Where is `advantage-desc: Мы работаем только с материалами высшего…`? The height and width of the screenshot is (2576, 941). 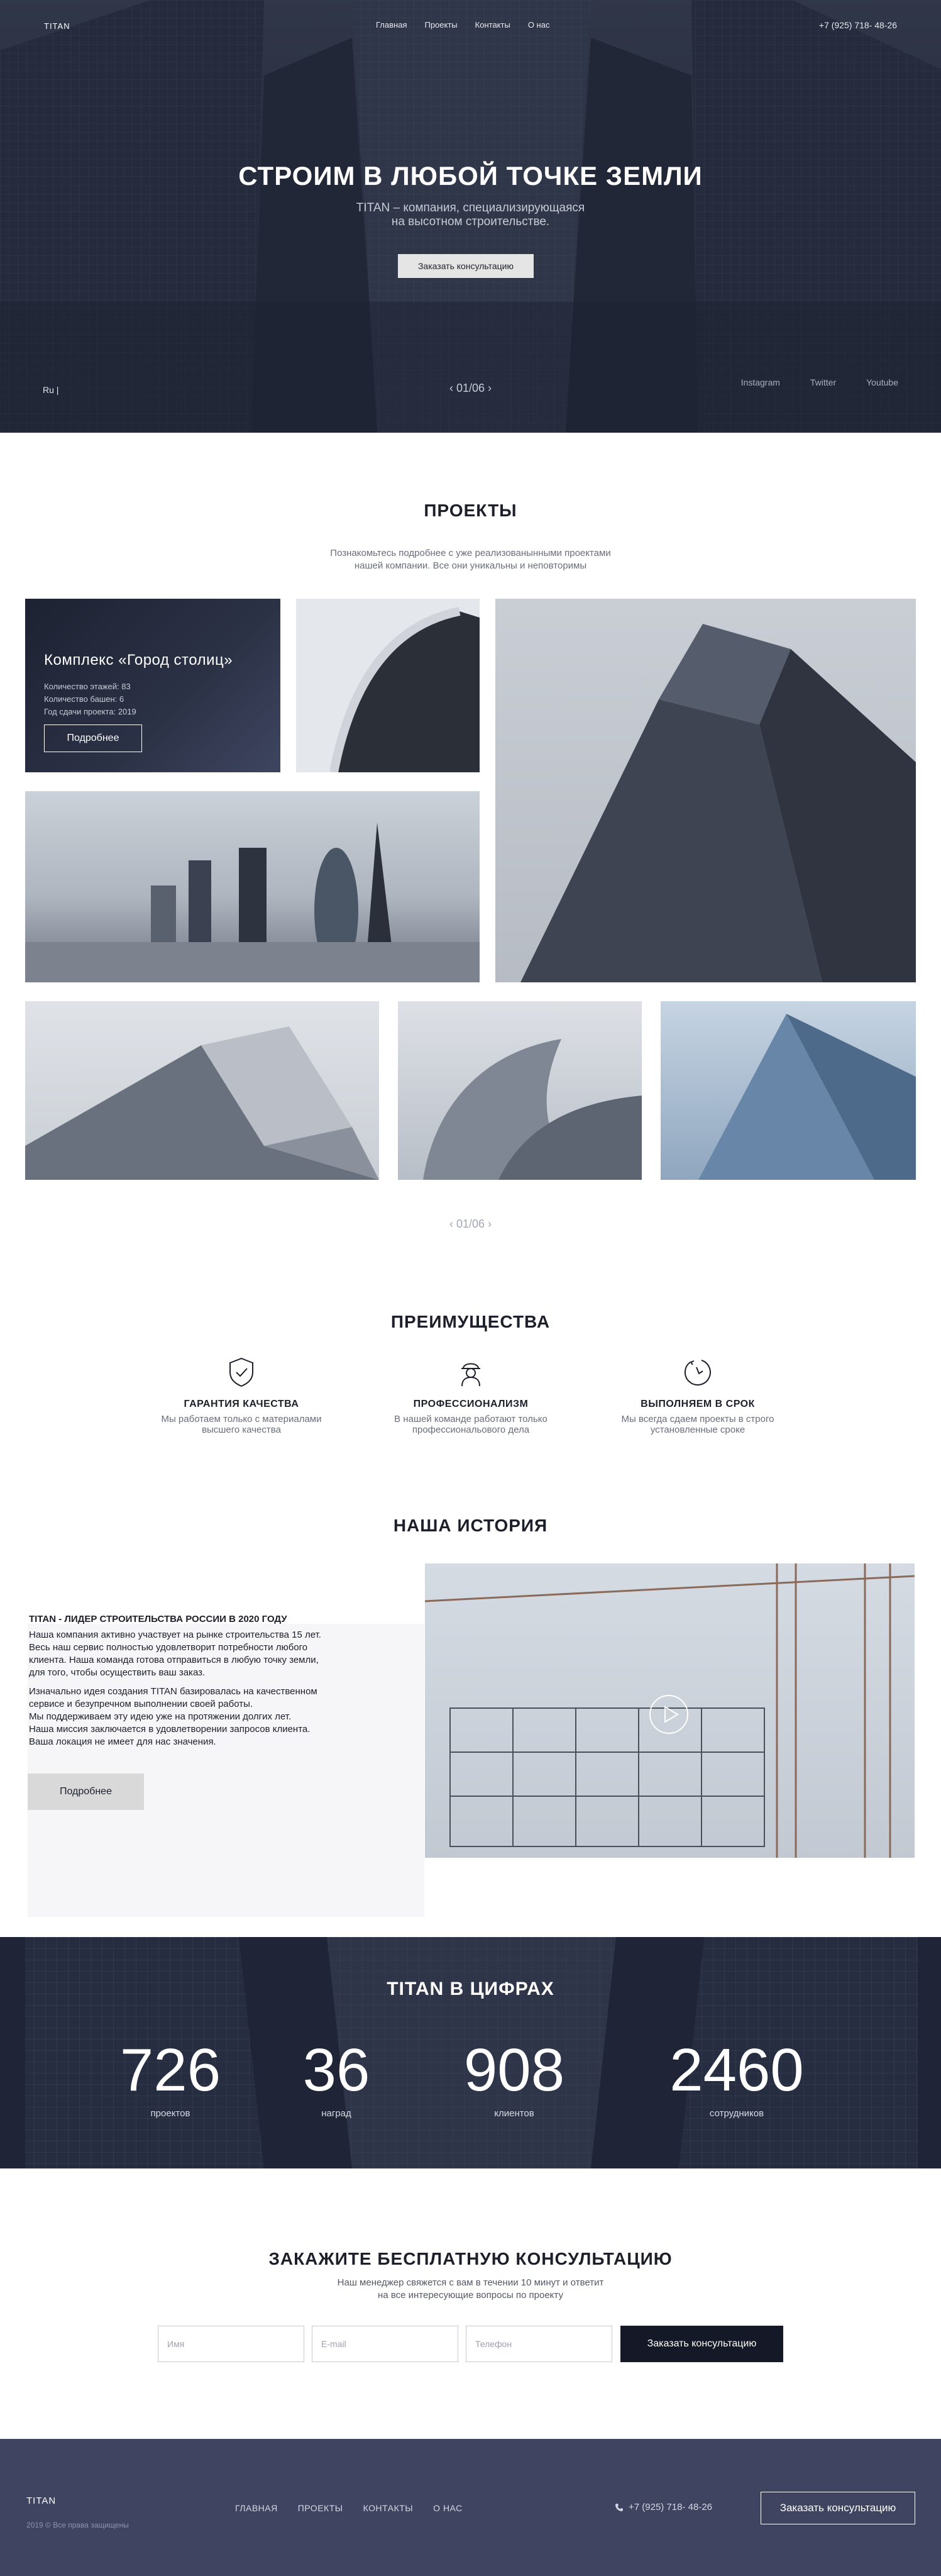 advantage-desc: Мы работаем только с материалами высшего… is located at coordinates (242, 1424).